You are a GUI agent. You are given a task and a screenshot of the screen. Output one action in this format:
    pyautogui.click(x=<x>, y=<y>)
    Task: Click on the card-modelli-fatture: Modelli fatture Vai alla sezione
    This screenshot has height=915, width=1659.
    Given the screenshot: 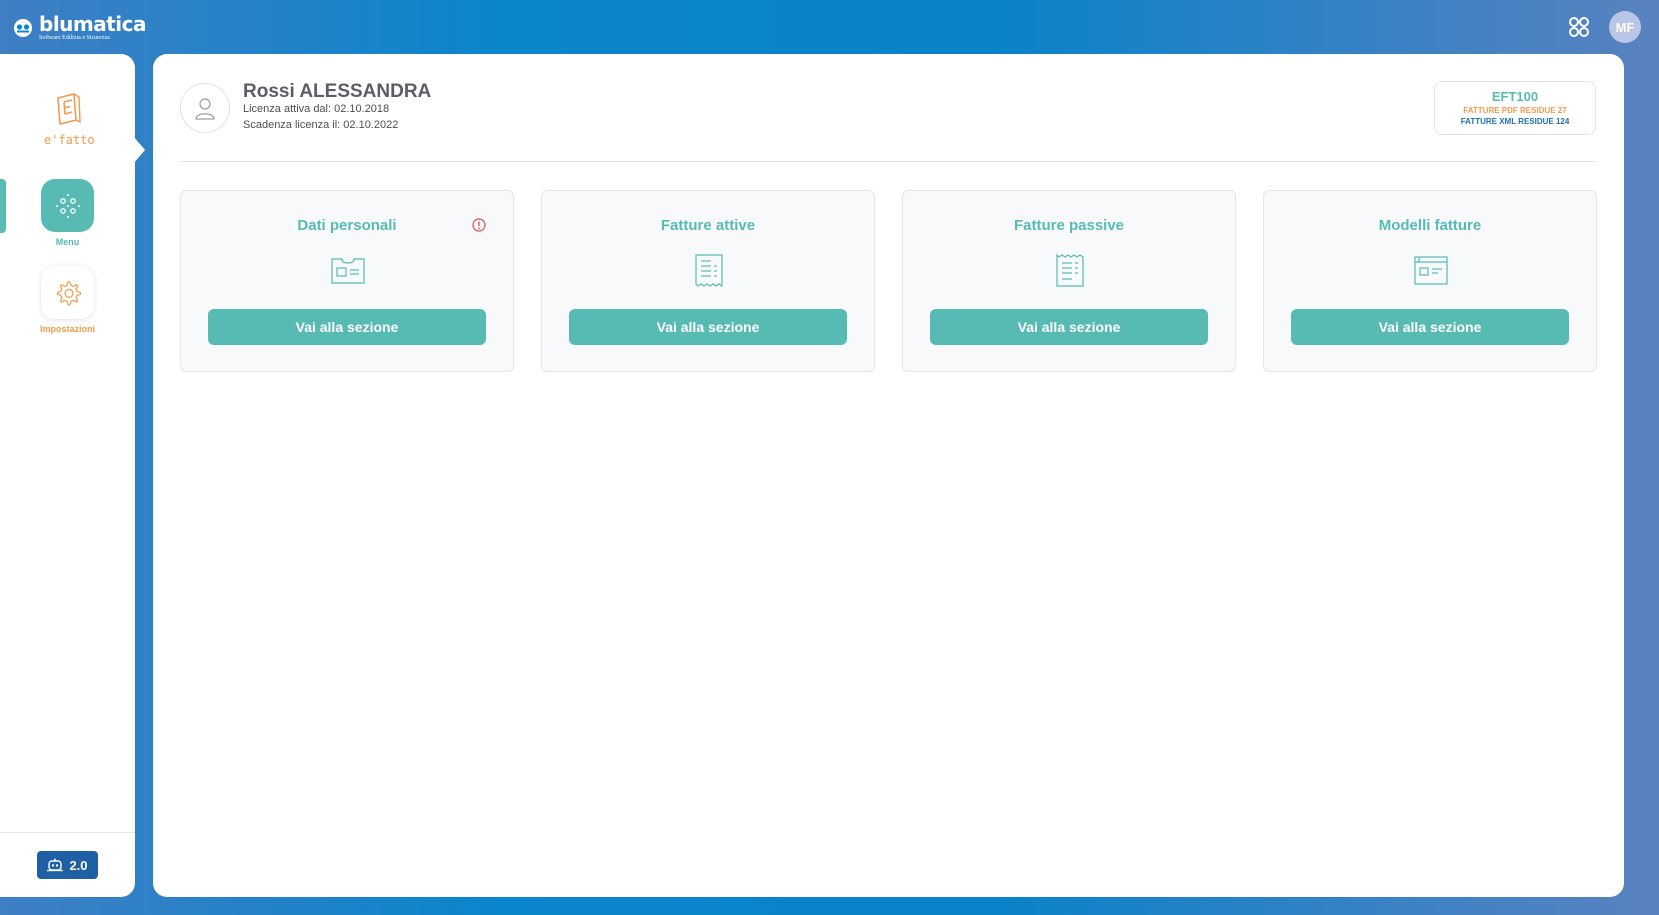 What is the action you would take?
    pyautogui.click(x=1430, y=281)
    